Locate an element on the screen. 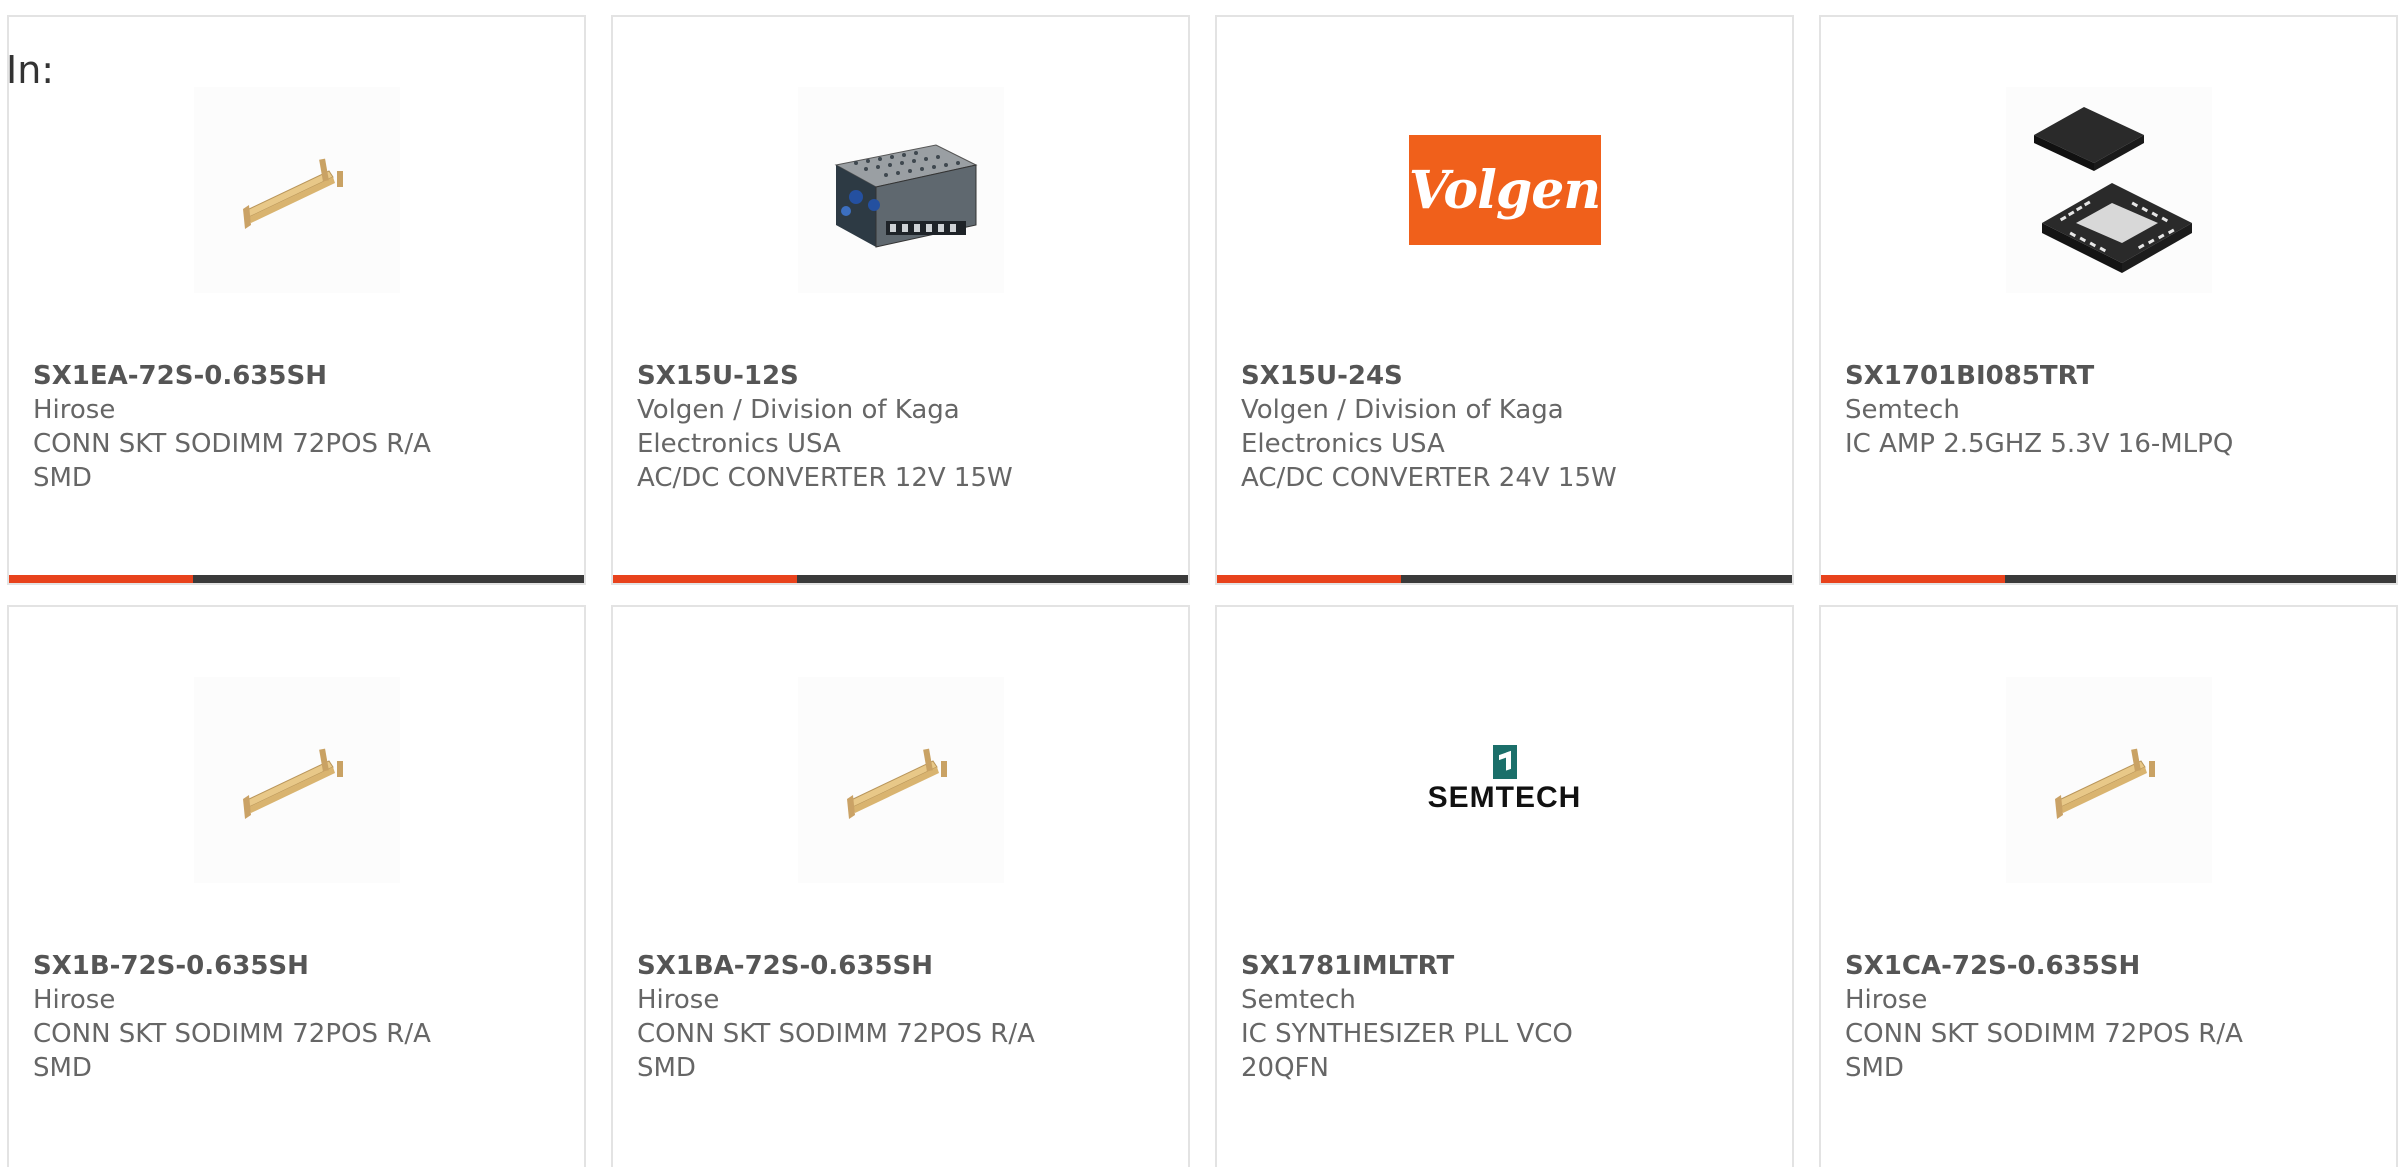 Image resolution: width=2400 pixels, height=1167 pixels. description: AC/DC CONVERTER 12V 15W is located at coordinates (825, 478).